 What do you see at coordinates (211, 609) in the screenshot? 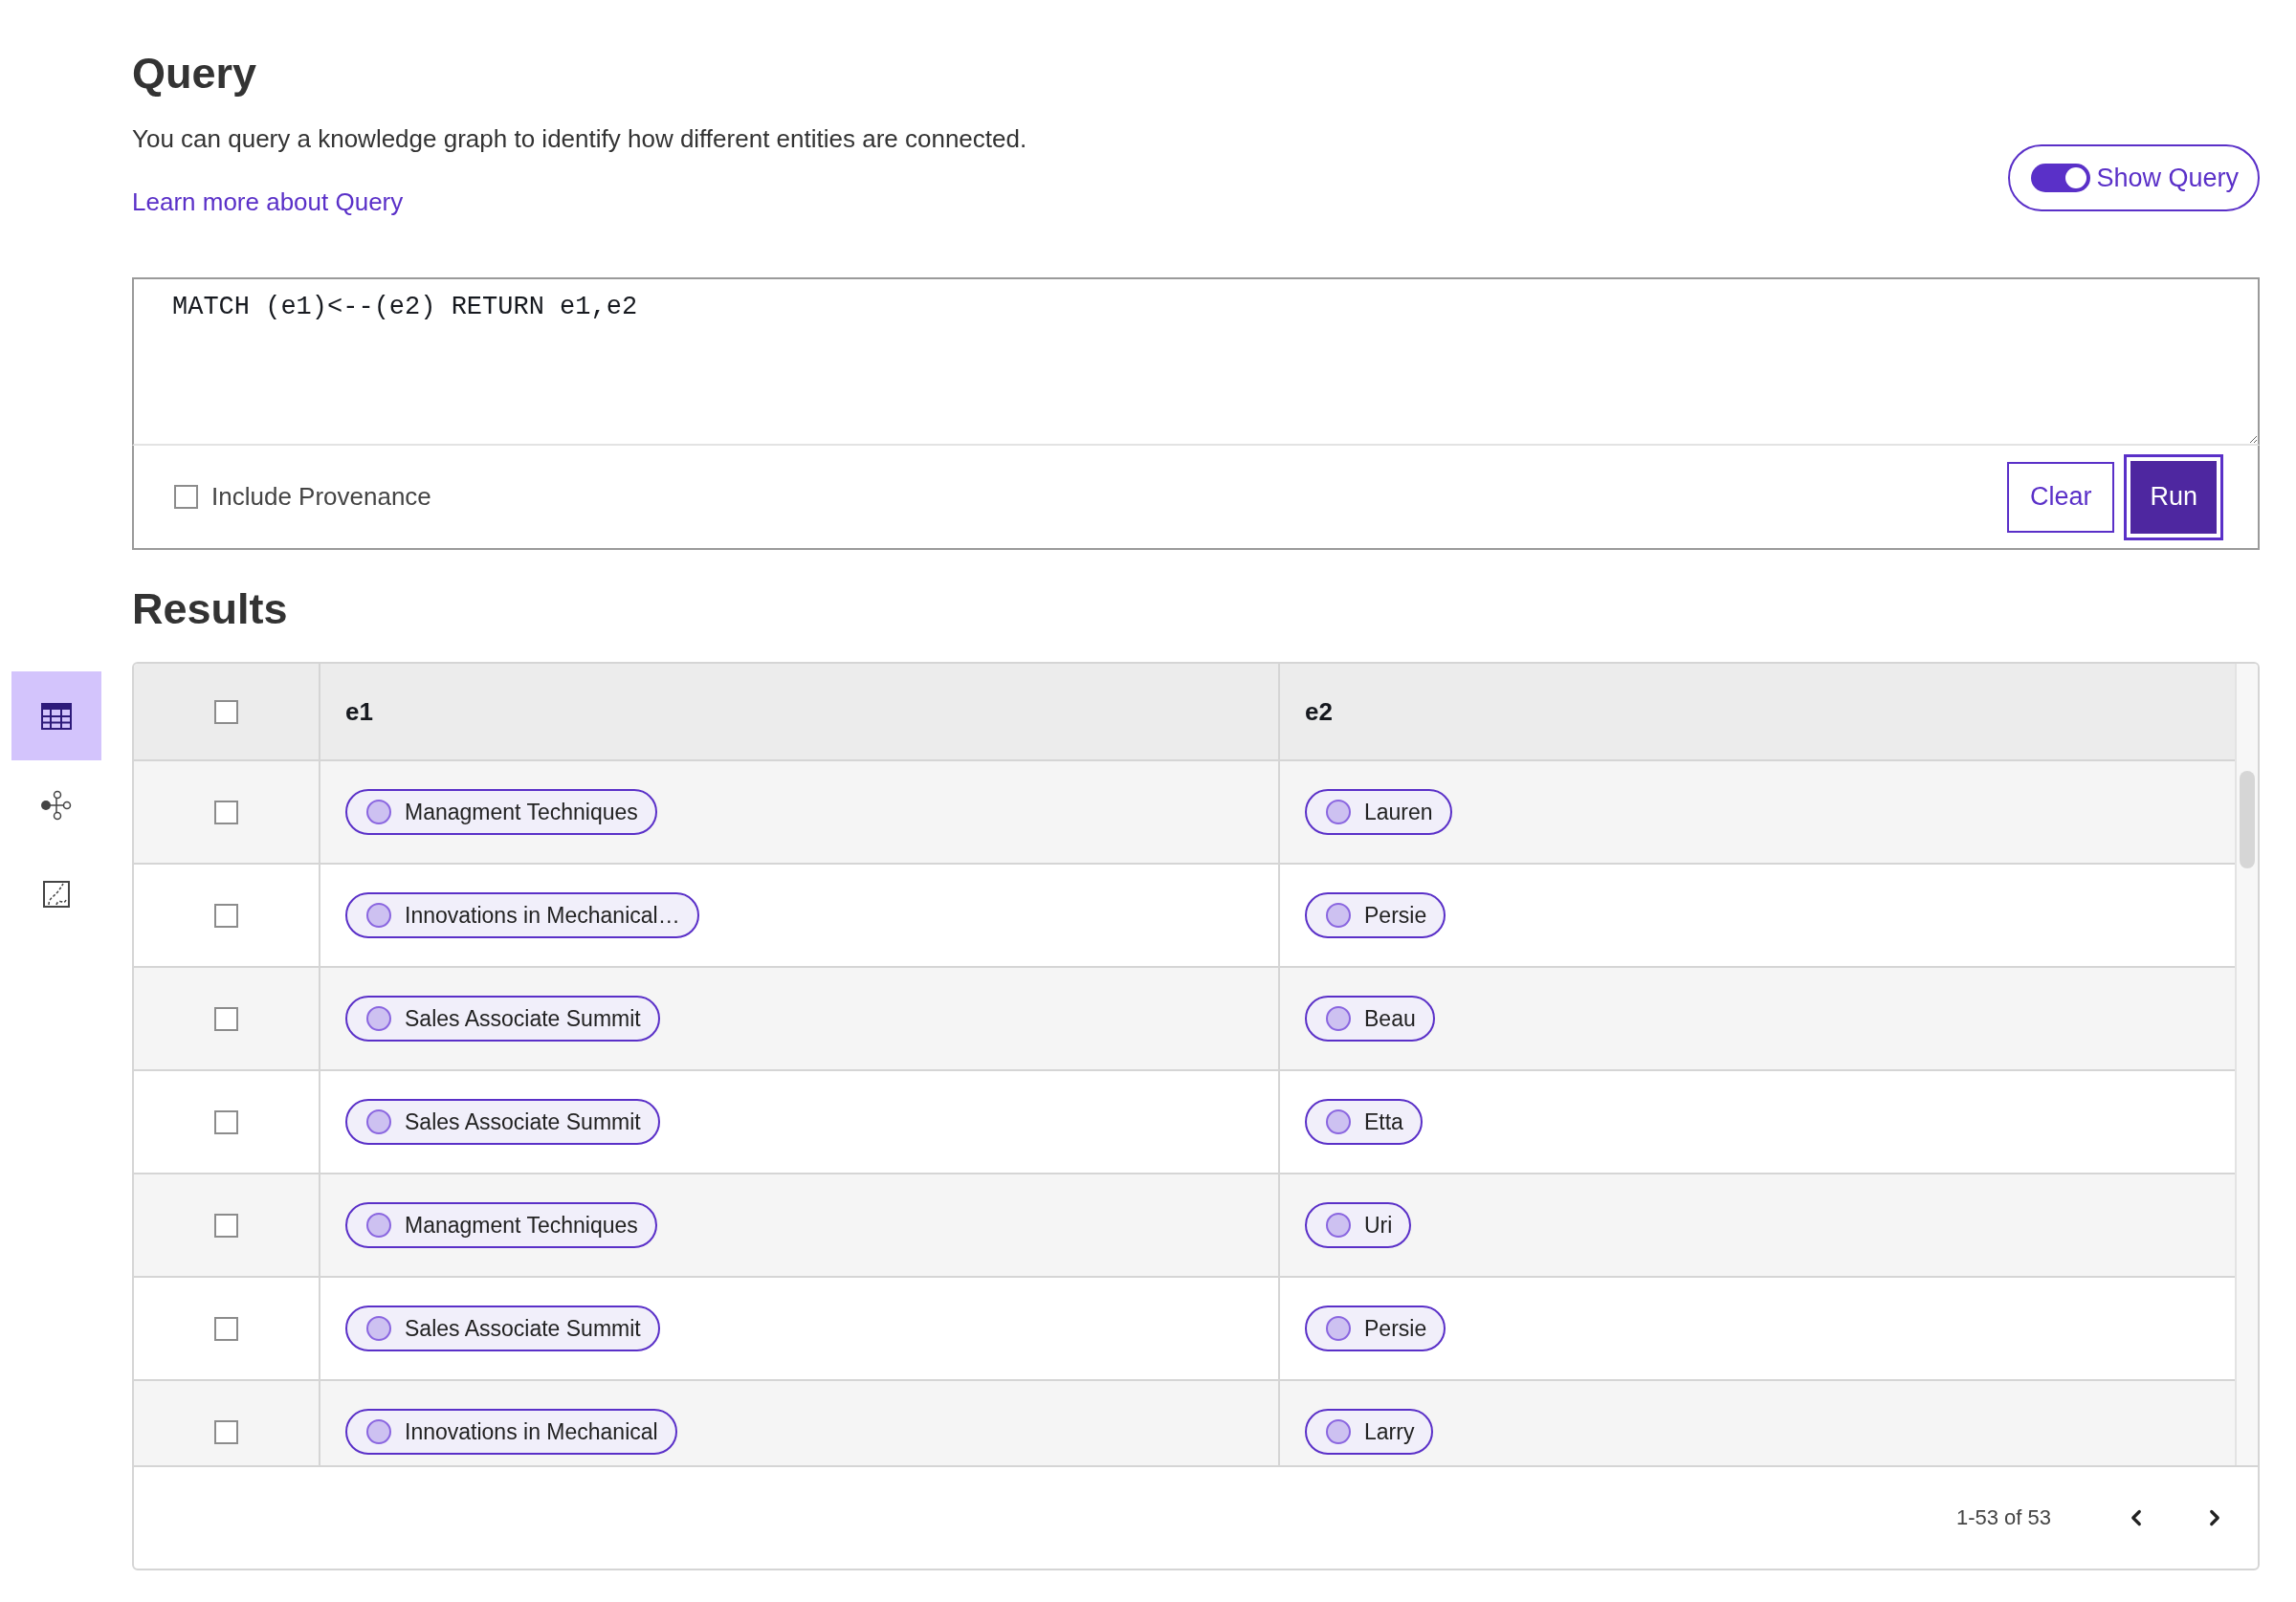
I see `results-title: Results` at bounding box center [211, 609].